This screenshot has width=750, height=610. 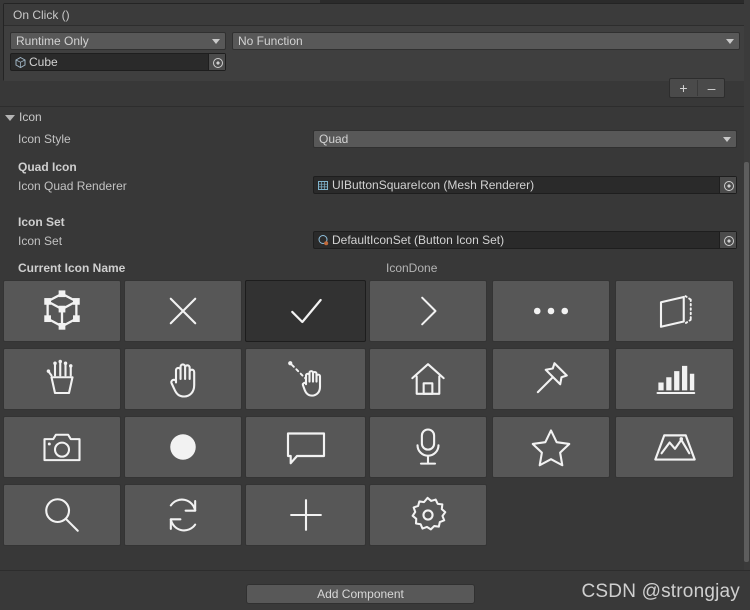 I want to click on on-click-body: Runtime Only No Function Cube, so click(x=375, y=53).